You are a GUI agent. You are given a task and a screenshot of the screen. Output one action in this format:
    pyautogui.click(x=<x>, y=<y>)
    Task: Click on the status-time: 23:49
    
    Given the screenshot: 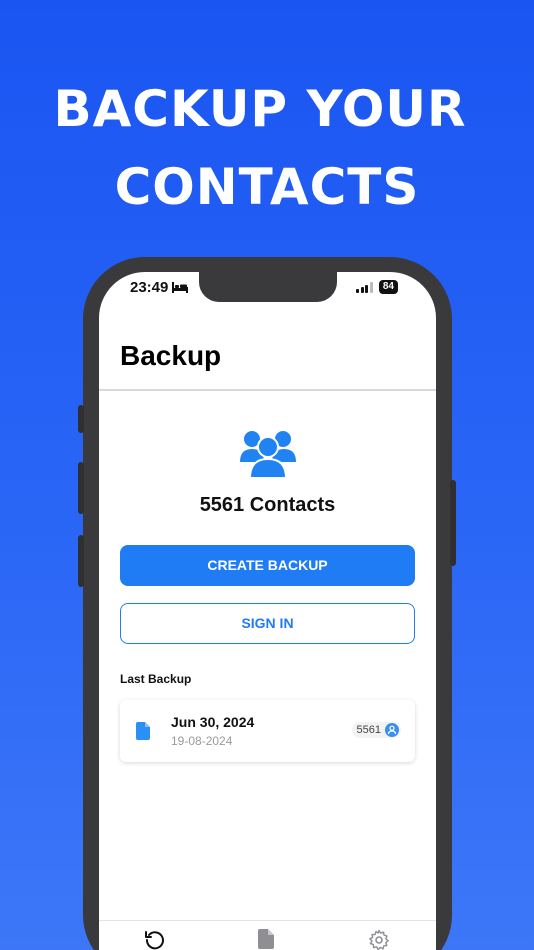 What is the action you would take?
    pyautogui.click(x=159, y=287)
    